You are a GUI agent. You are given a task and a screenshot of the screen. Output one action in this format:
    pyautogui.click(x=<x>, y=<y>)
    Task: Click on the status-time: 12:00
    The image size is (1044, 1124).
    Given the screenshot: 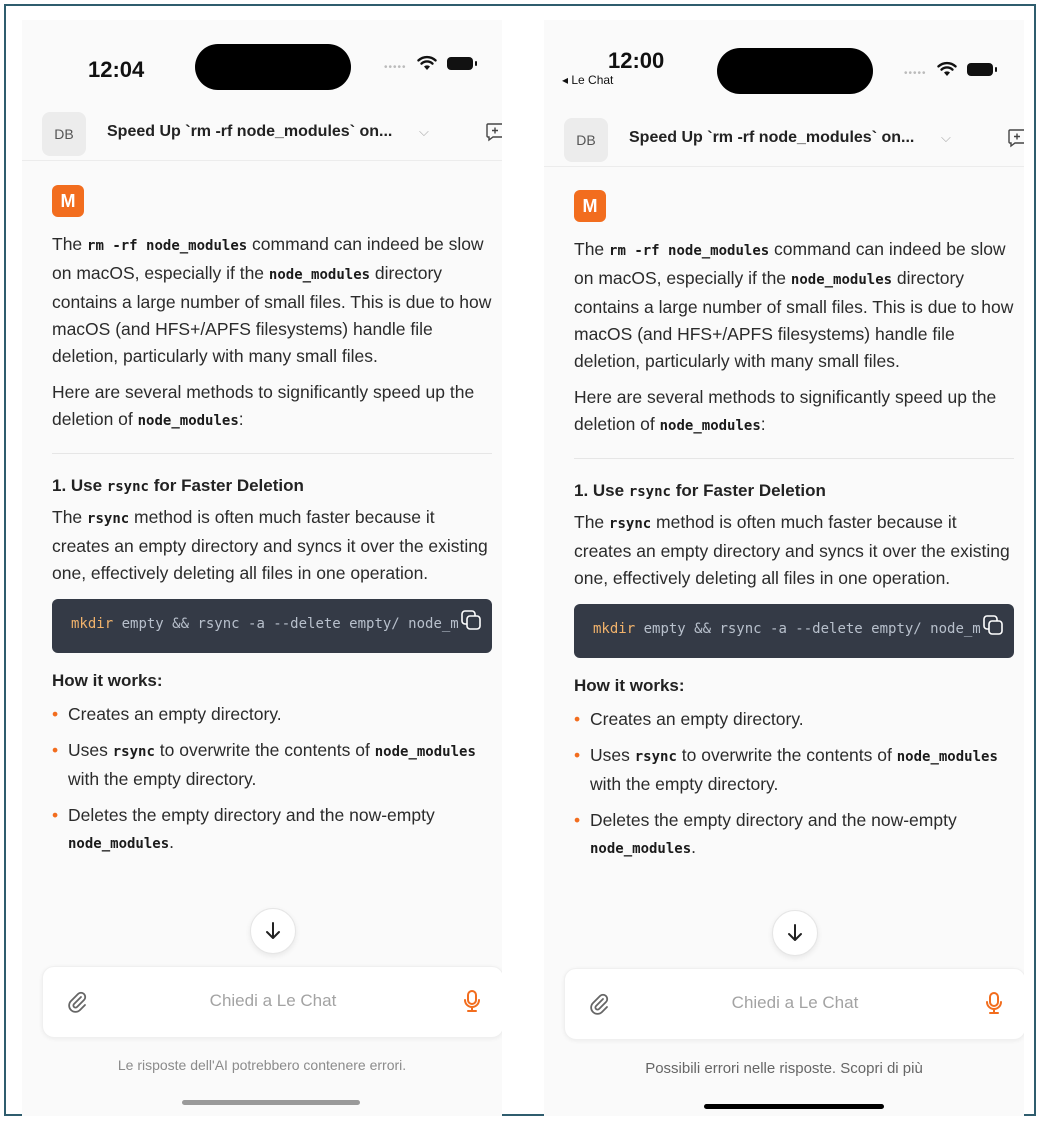 What is the action you would take?
    pyautogui.click(x=636, y=60)
    